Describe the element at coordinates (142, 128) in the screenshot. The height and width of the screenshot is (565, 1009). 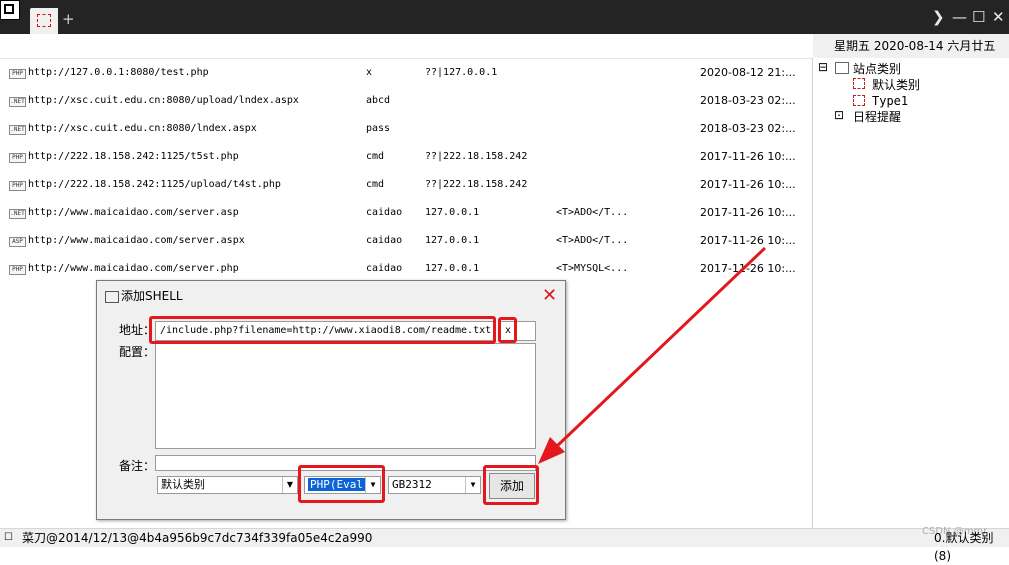
I see `shell-url: http://xsc.cuit.edu.cn:8080/lndex.aspx` at that location.